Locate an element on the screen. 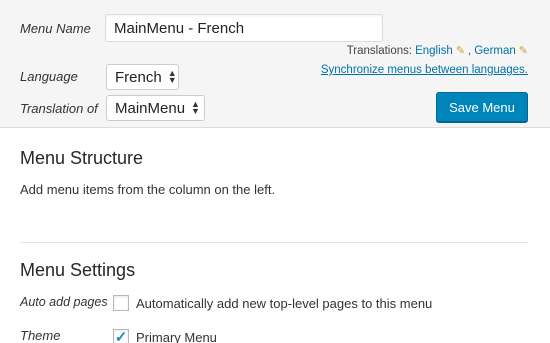 Image resolution: width=550 pixels, height=343 pixels. translation-link-german: German is located at coordinates (495, 51).